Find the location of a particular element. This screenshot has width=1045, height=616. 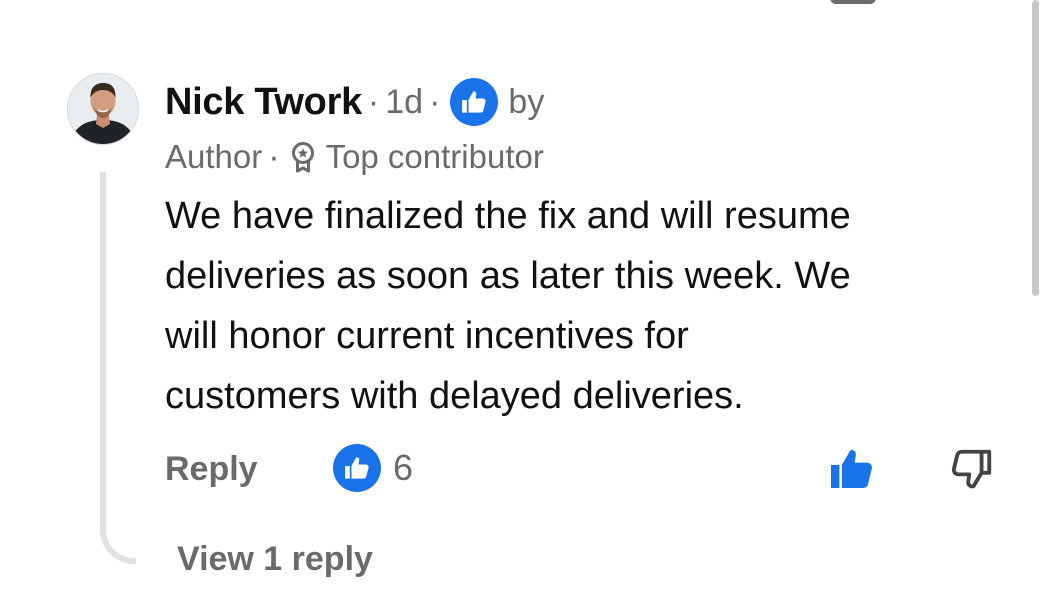

avatar-image is located at coordinates (103, 109).